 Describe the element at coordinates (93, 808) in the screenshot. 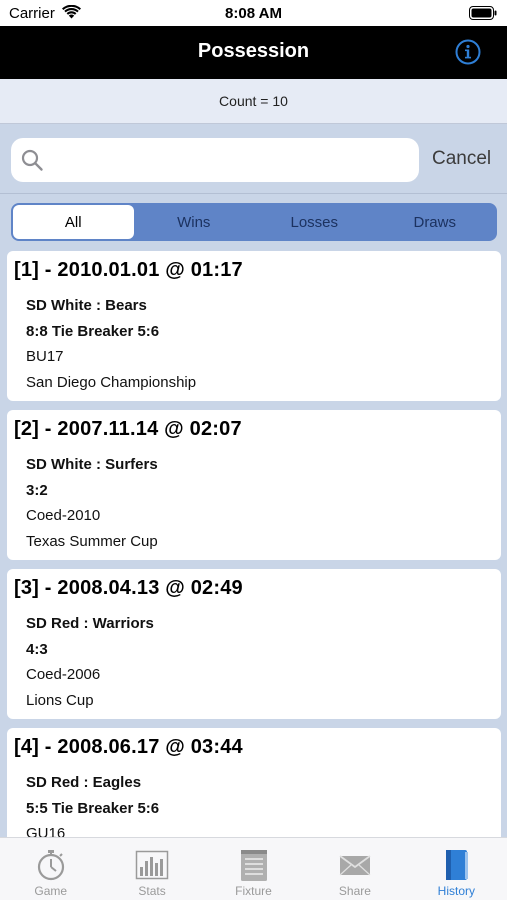

I see `game-score: 5:5 Tie Breaker 5:6` at that location.